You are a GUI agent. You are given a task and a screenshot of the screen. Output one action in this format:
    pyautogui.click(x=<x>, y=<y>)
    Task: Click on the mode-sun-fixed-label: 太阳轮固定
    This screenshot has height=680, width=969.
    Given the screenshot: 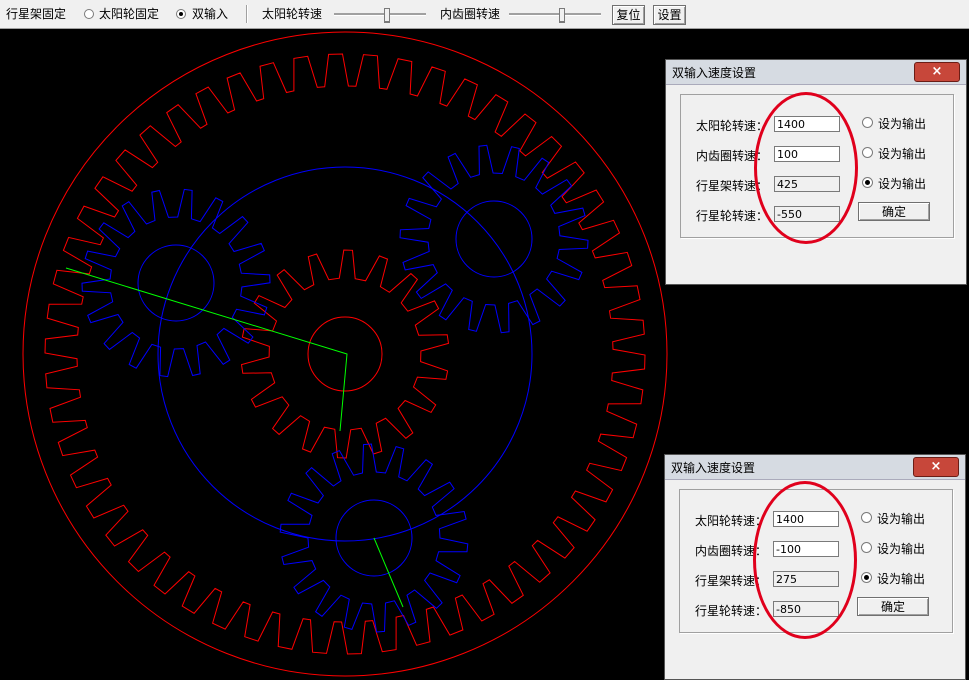 What is the action you would take?
    pyautogui.click(x=129, y=14)
    